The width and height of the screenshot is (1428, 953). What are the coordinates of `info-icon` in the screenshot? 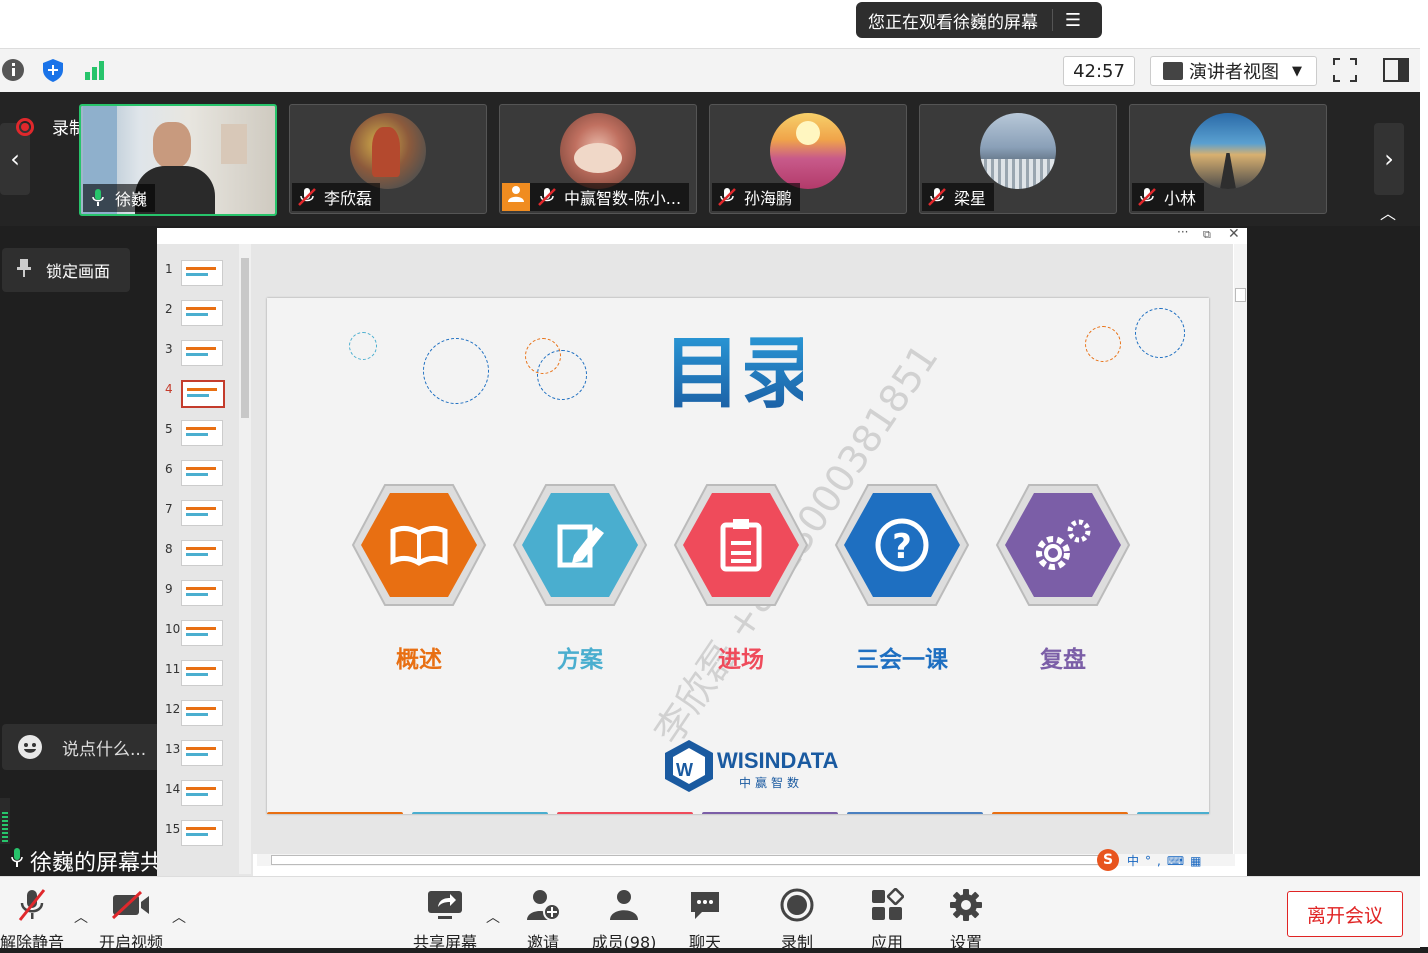 It's located at (15, 70).